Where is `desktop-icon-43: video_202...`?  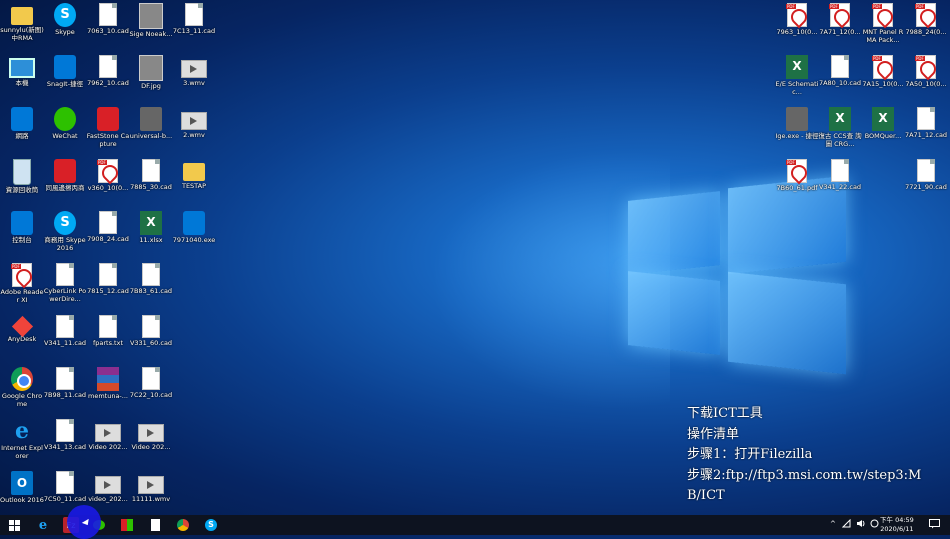 desktop-icon-43: video_202... is located at coordinates (108, 487).